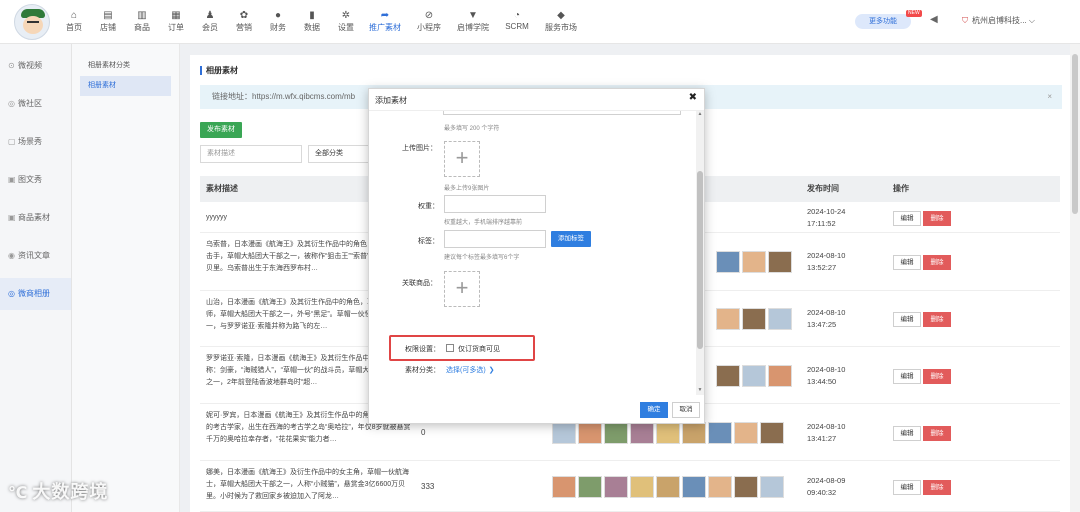 This screenshot has width=1080, height=512. I want to click on category-filter-select: 全部分类, so click(339, 154).